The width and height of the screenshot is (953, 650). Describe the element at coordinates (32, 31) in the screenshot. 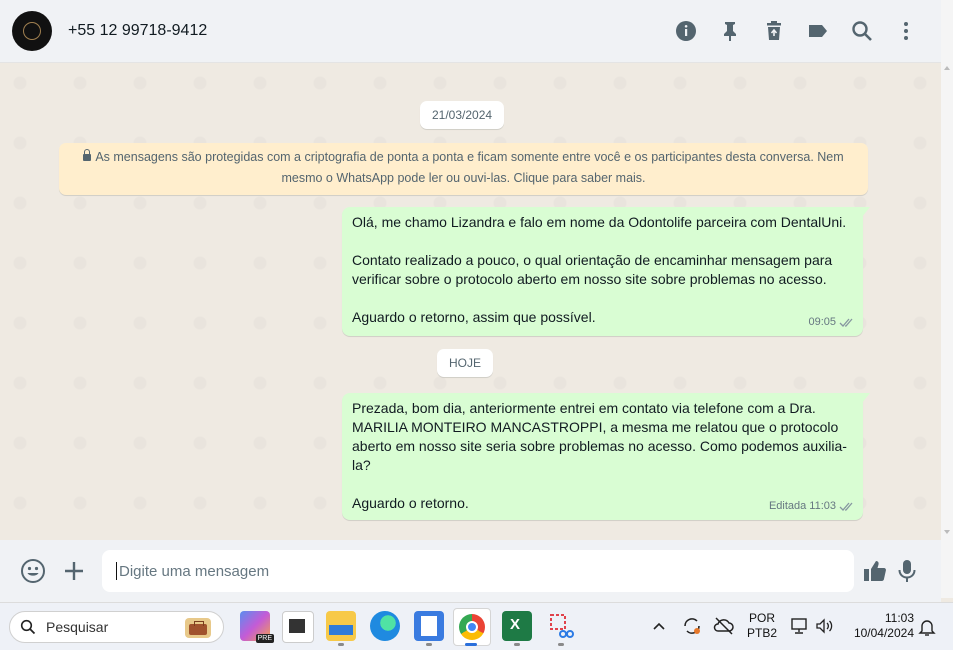

I see `contact-avatar` at that location.